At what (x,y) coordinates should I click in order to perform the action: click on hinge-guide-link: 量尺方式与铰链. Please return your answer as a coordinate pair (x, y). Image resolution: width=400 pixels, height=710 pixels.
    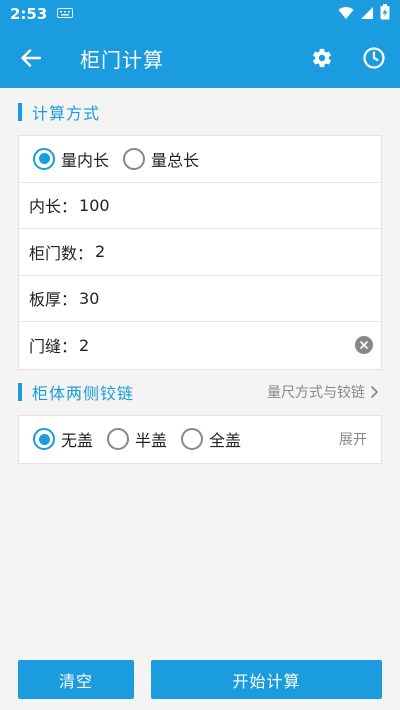
    Looking at the image, I should click on (322, 392).